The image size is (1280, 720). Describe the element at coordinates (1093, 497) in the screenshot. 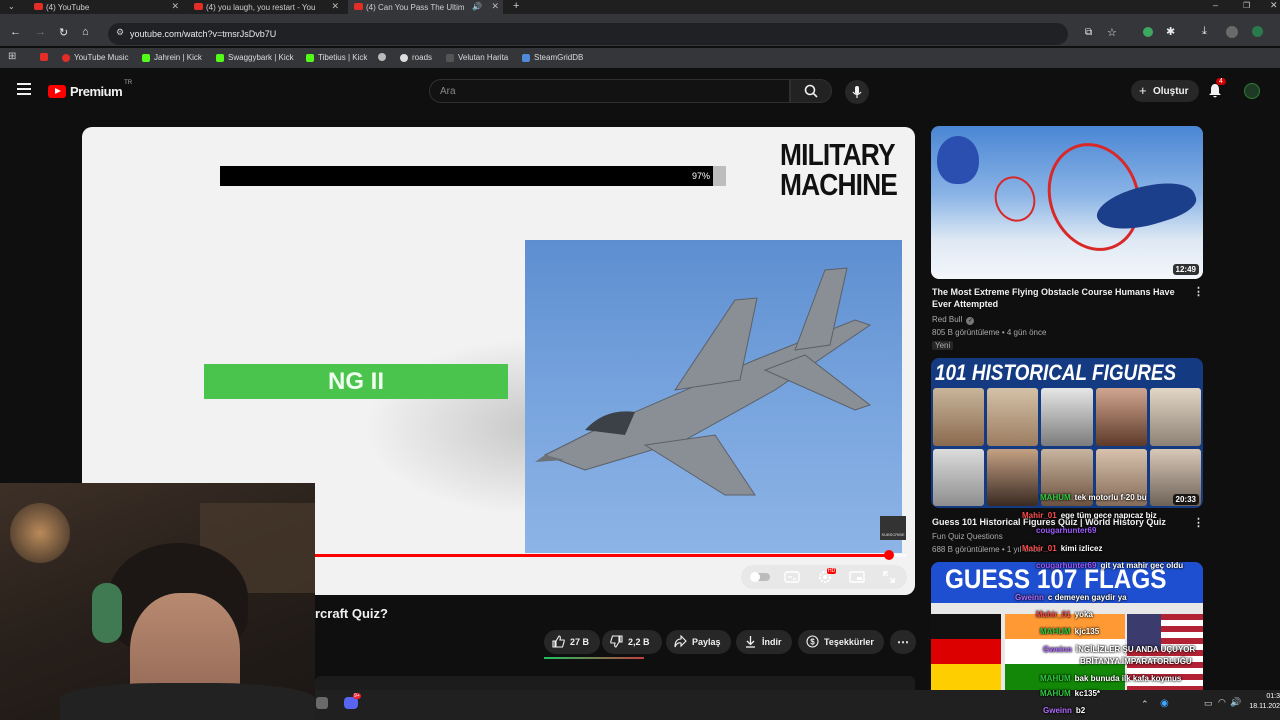

I see `chat-message: MAHUM tek motorlu f-20 bu` at that location.